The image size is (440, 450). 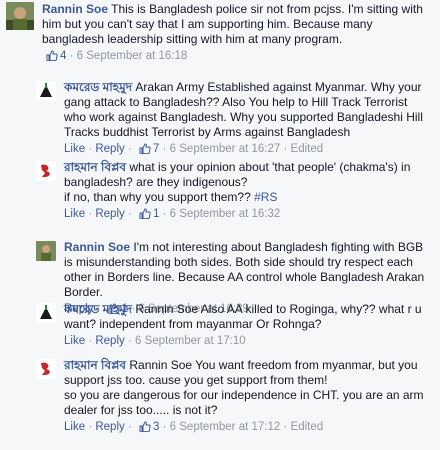 What do you see at coordinates (225, 214) in the screenshot?
I see `timestamp: 6 September at 16:32` at bounding box center [225, 214].